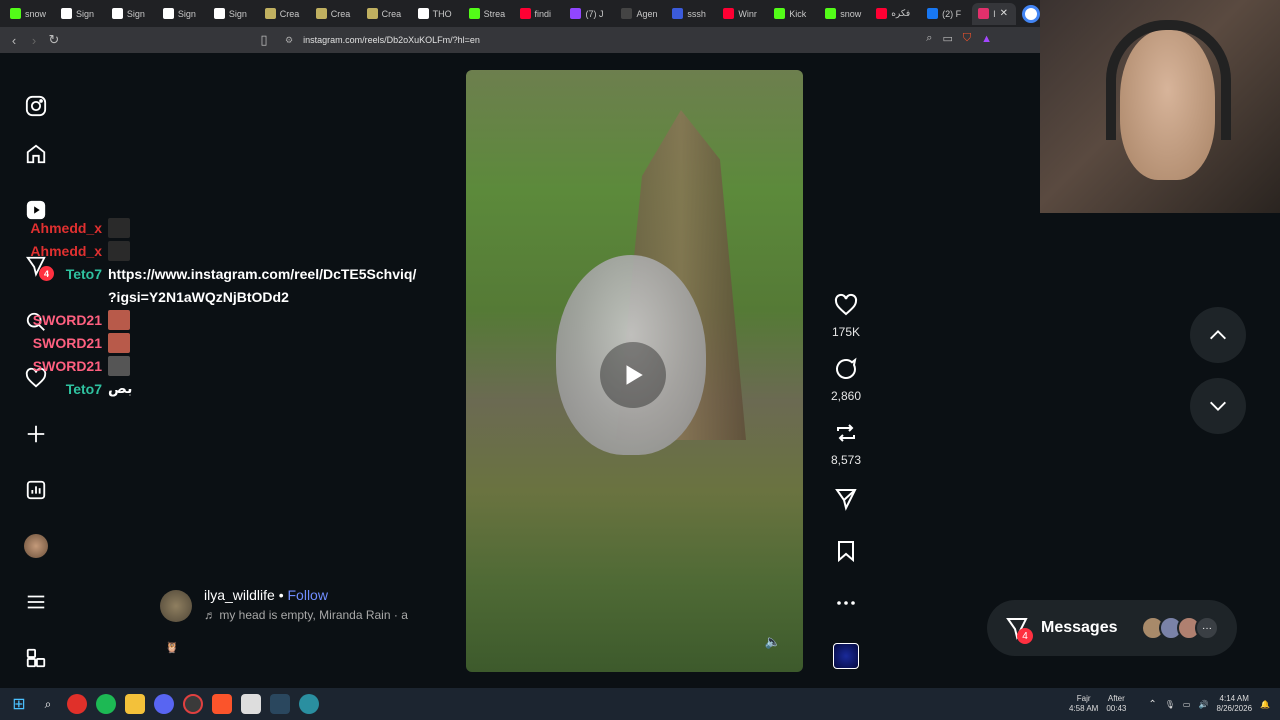 The height and width of the screenshot is (720, 1280). What do you see at coordinates (193, 704) in the screenshot?
I see `chrome-icon` at bounding box center [193, 704].